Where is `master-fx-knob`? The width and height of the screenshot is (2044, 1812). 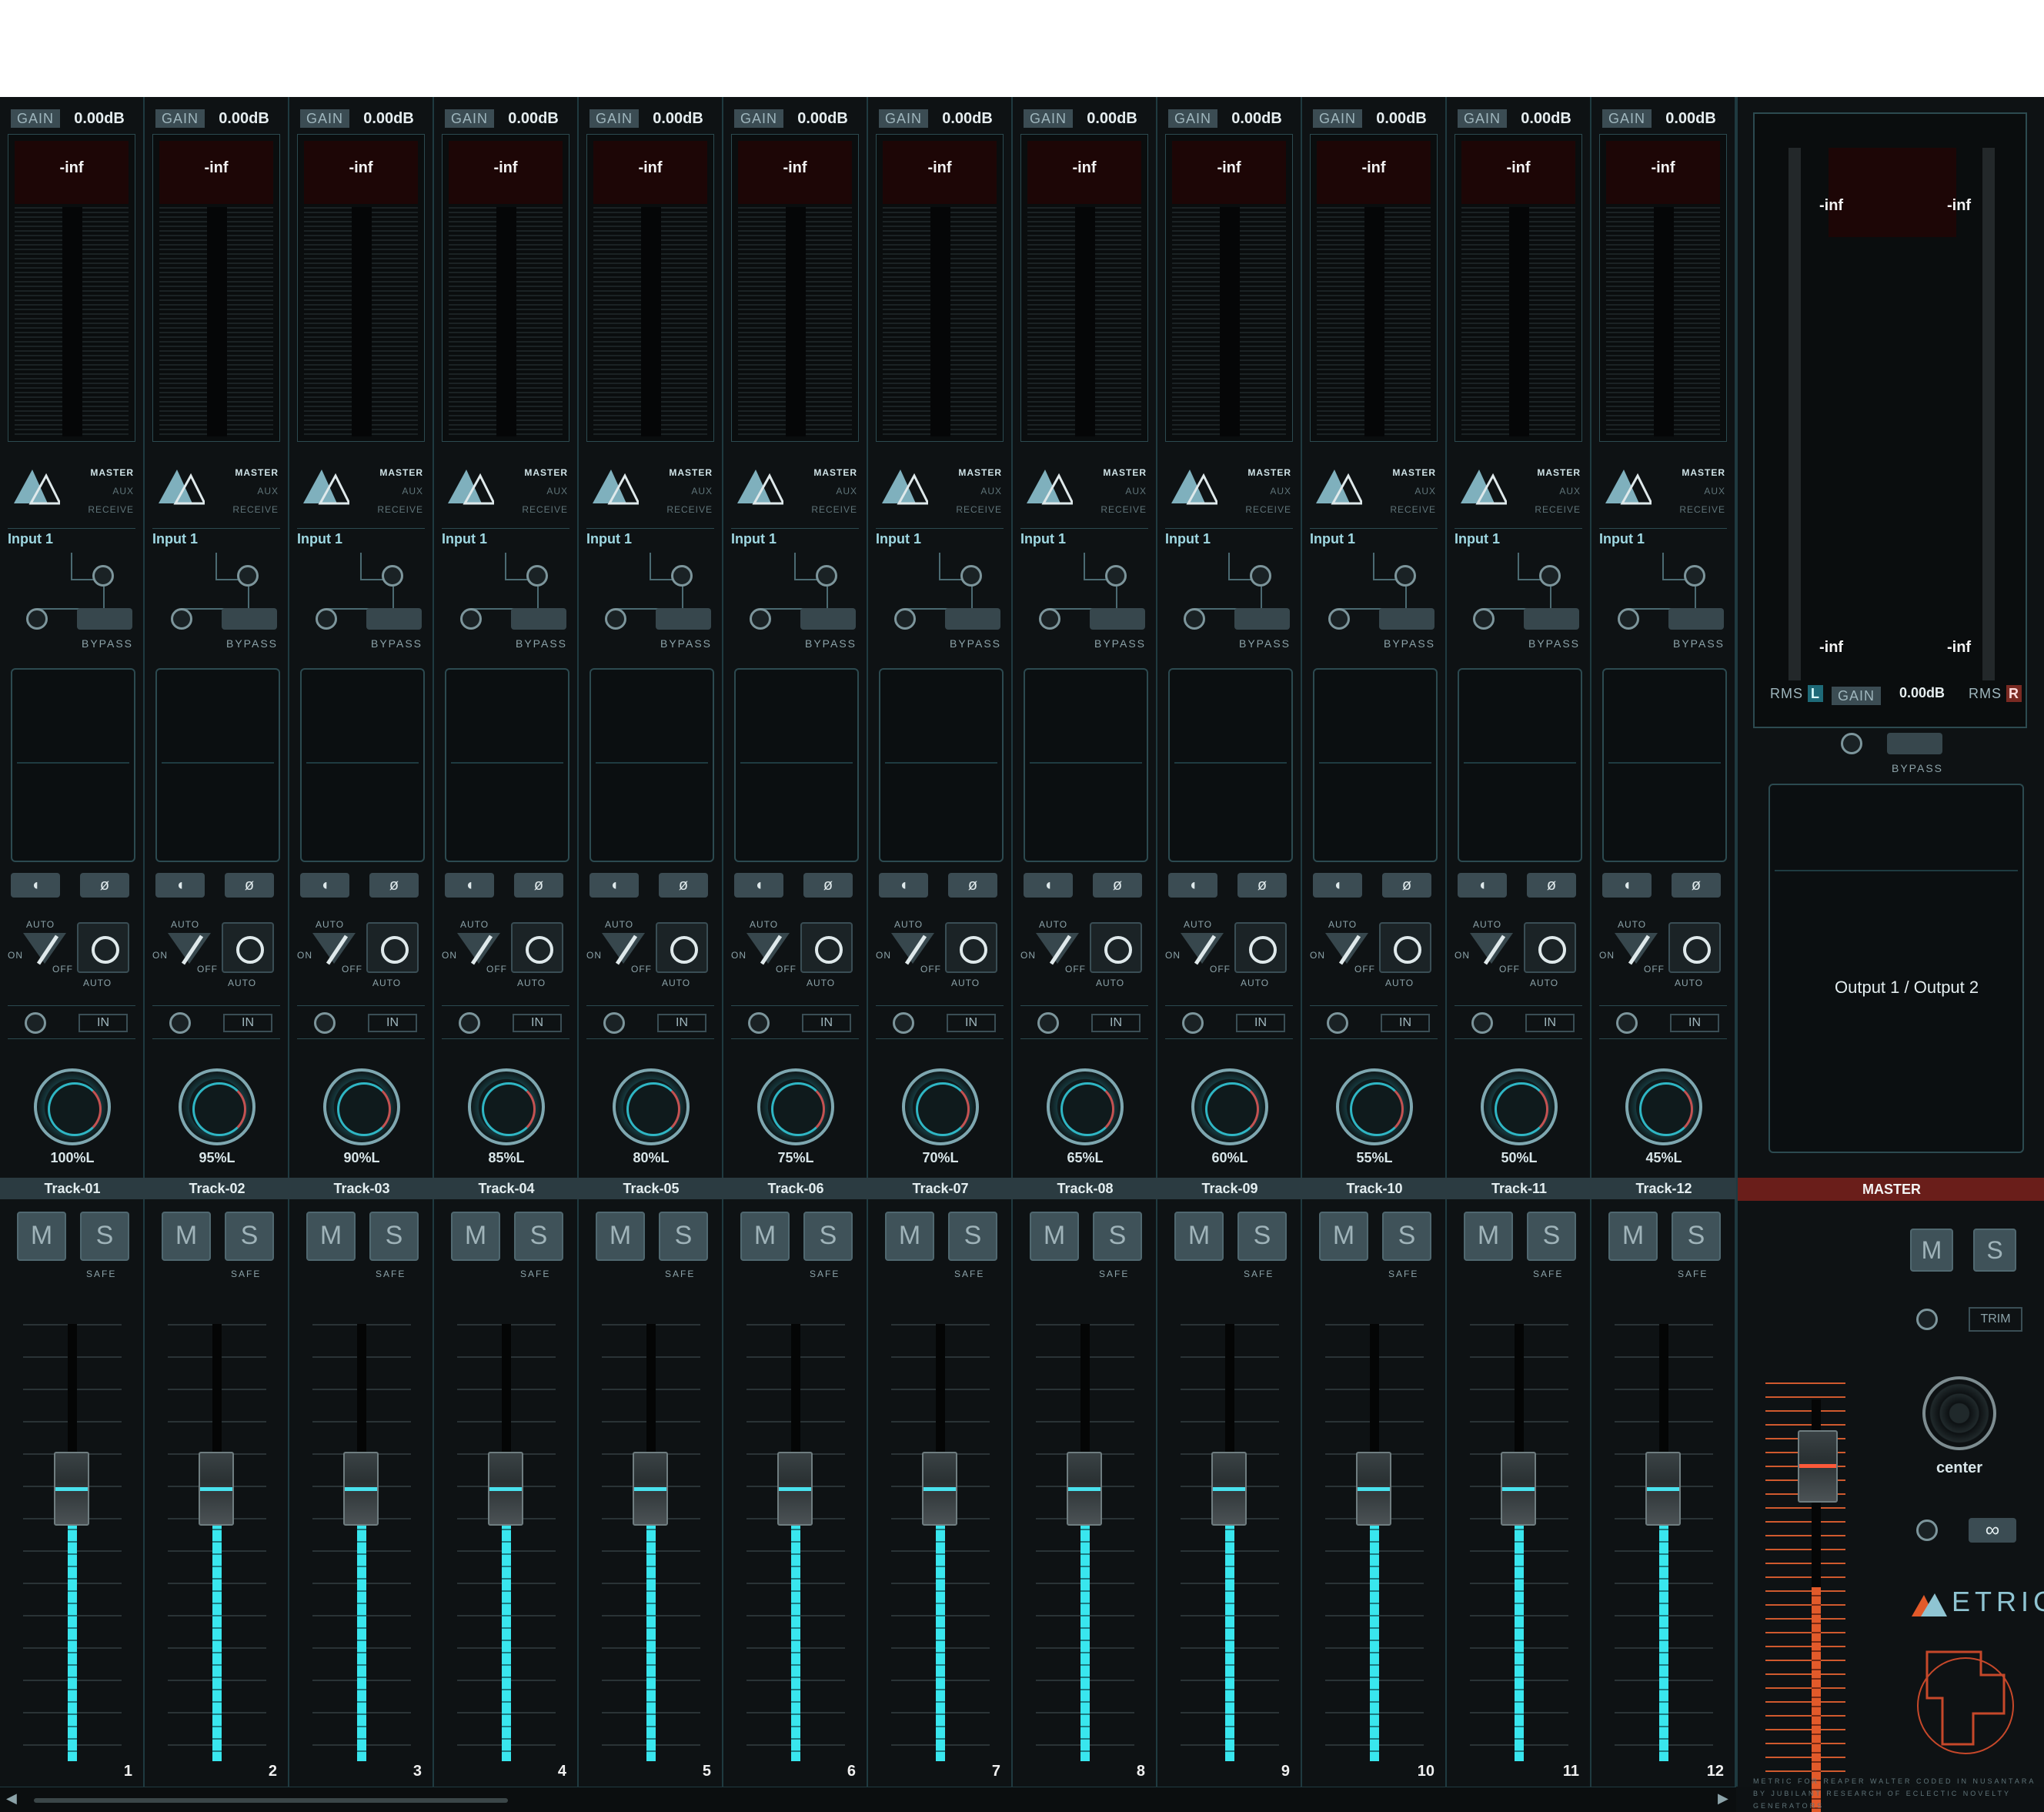 master-fx-knob is located at coordinates (1851, 743).